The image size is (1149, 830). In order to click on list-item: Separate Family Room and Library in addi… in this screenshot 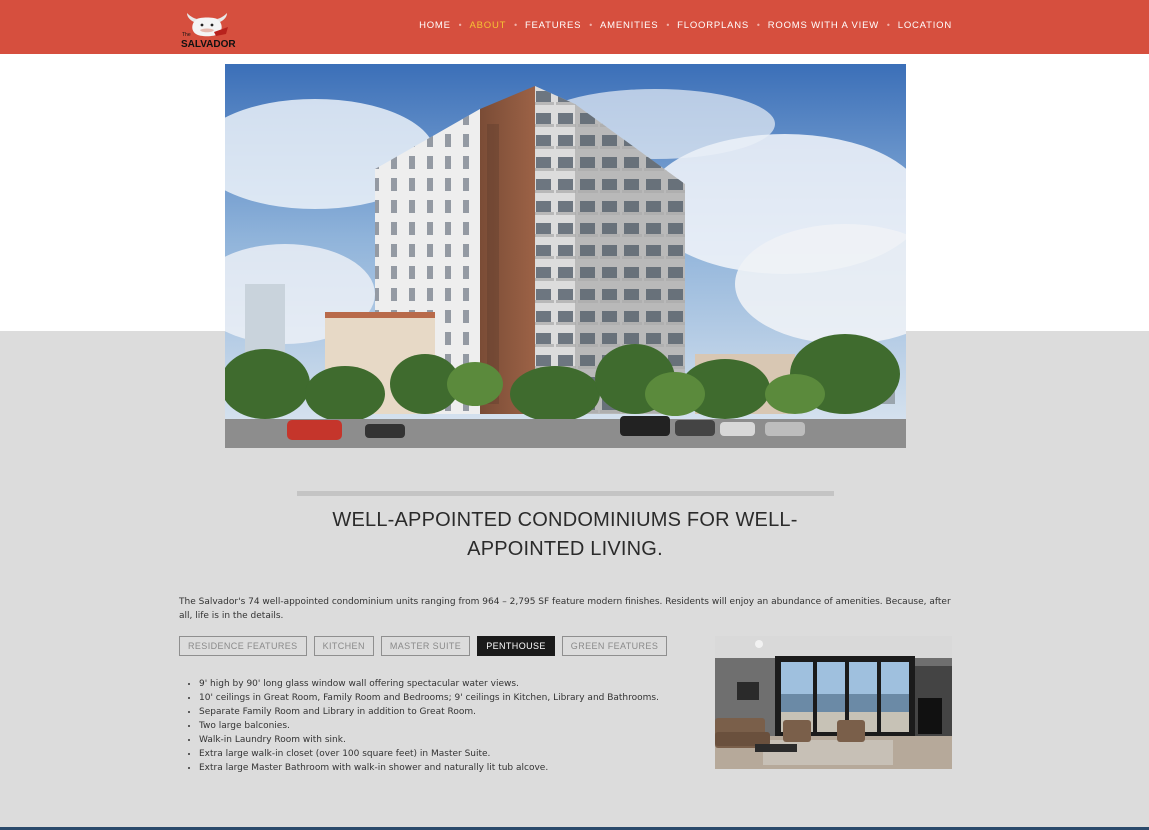, I will do `click(459, 712)`.